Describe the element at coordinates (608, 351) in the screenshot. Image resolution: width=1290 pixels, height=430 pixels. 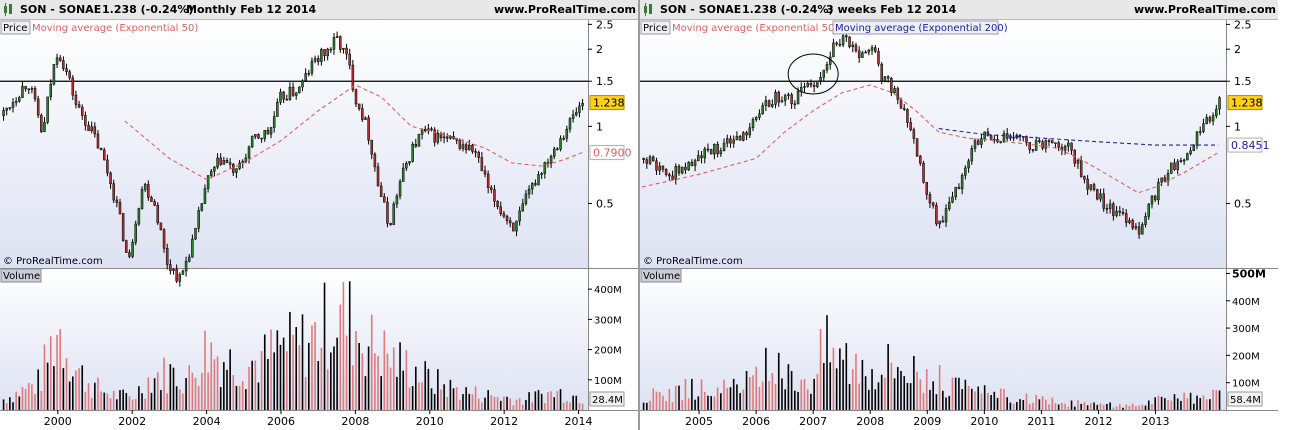
I see `volume-axis-label: 200M` at that location.